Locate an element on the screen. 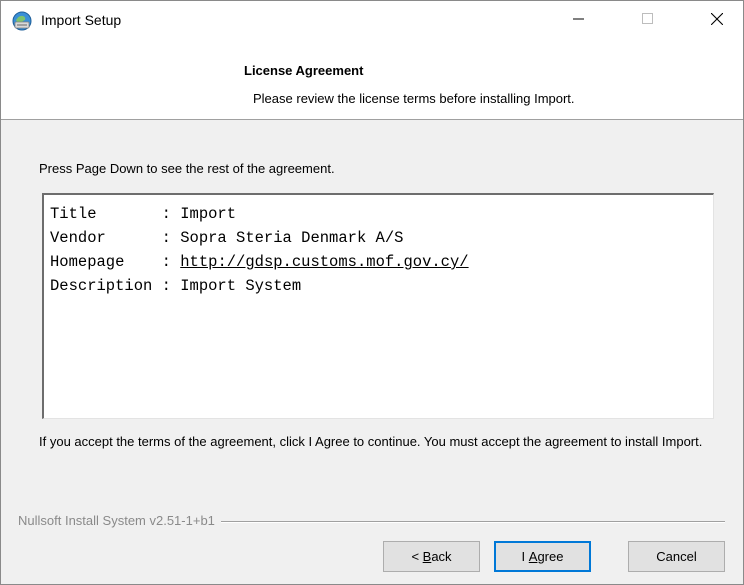  minimize-button is located at coordinates (579, 20).